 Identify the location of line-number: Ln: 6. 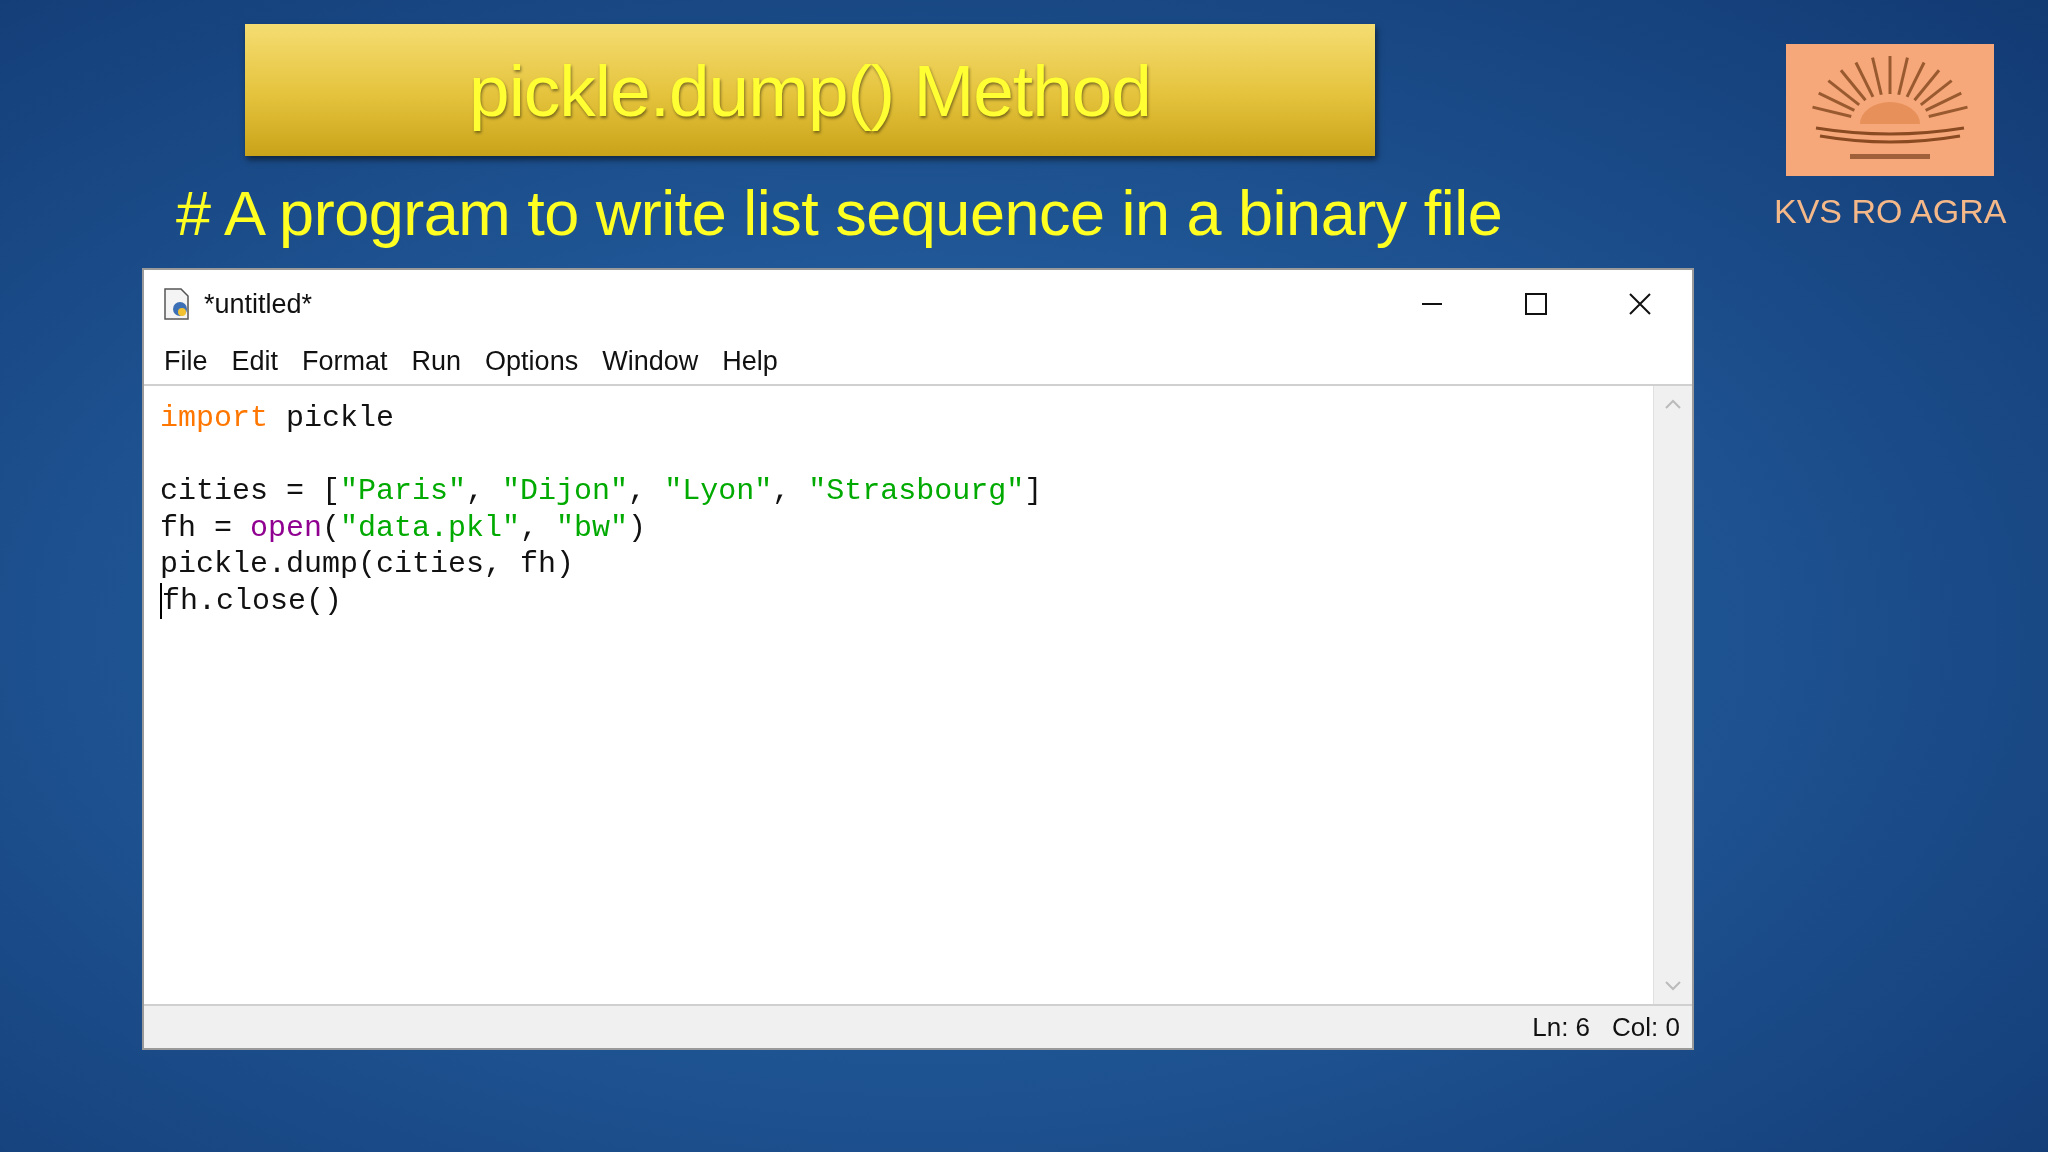
(1561, 1027).